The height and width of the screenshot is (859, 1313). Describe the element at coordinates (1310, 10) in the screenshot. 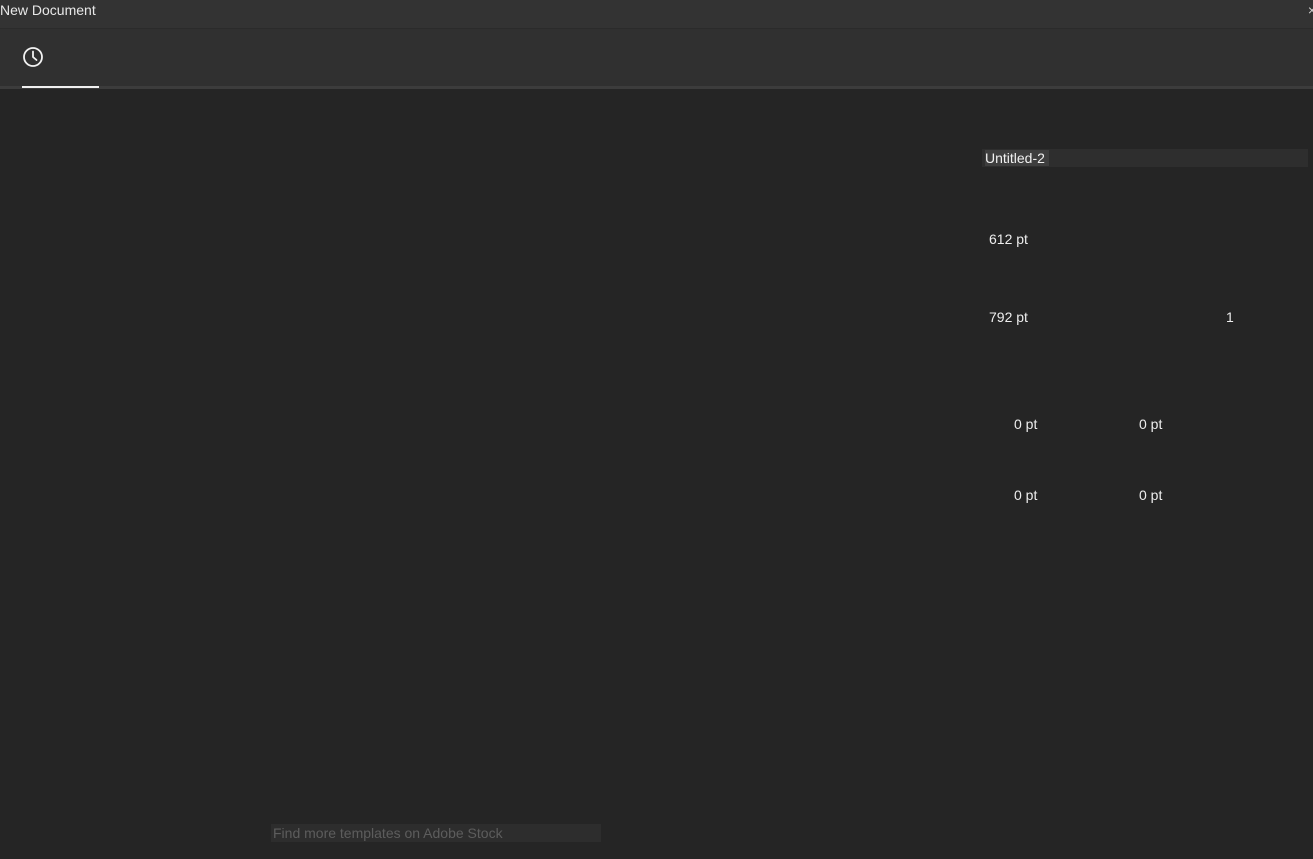

I see `close-icon: ×` at that location.